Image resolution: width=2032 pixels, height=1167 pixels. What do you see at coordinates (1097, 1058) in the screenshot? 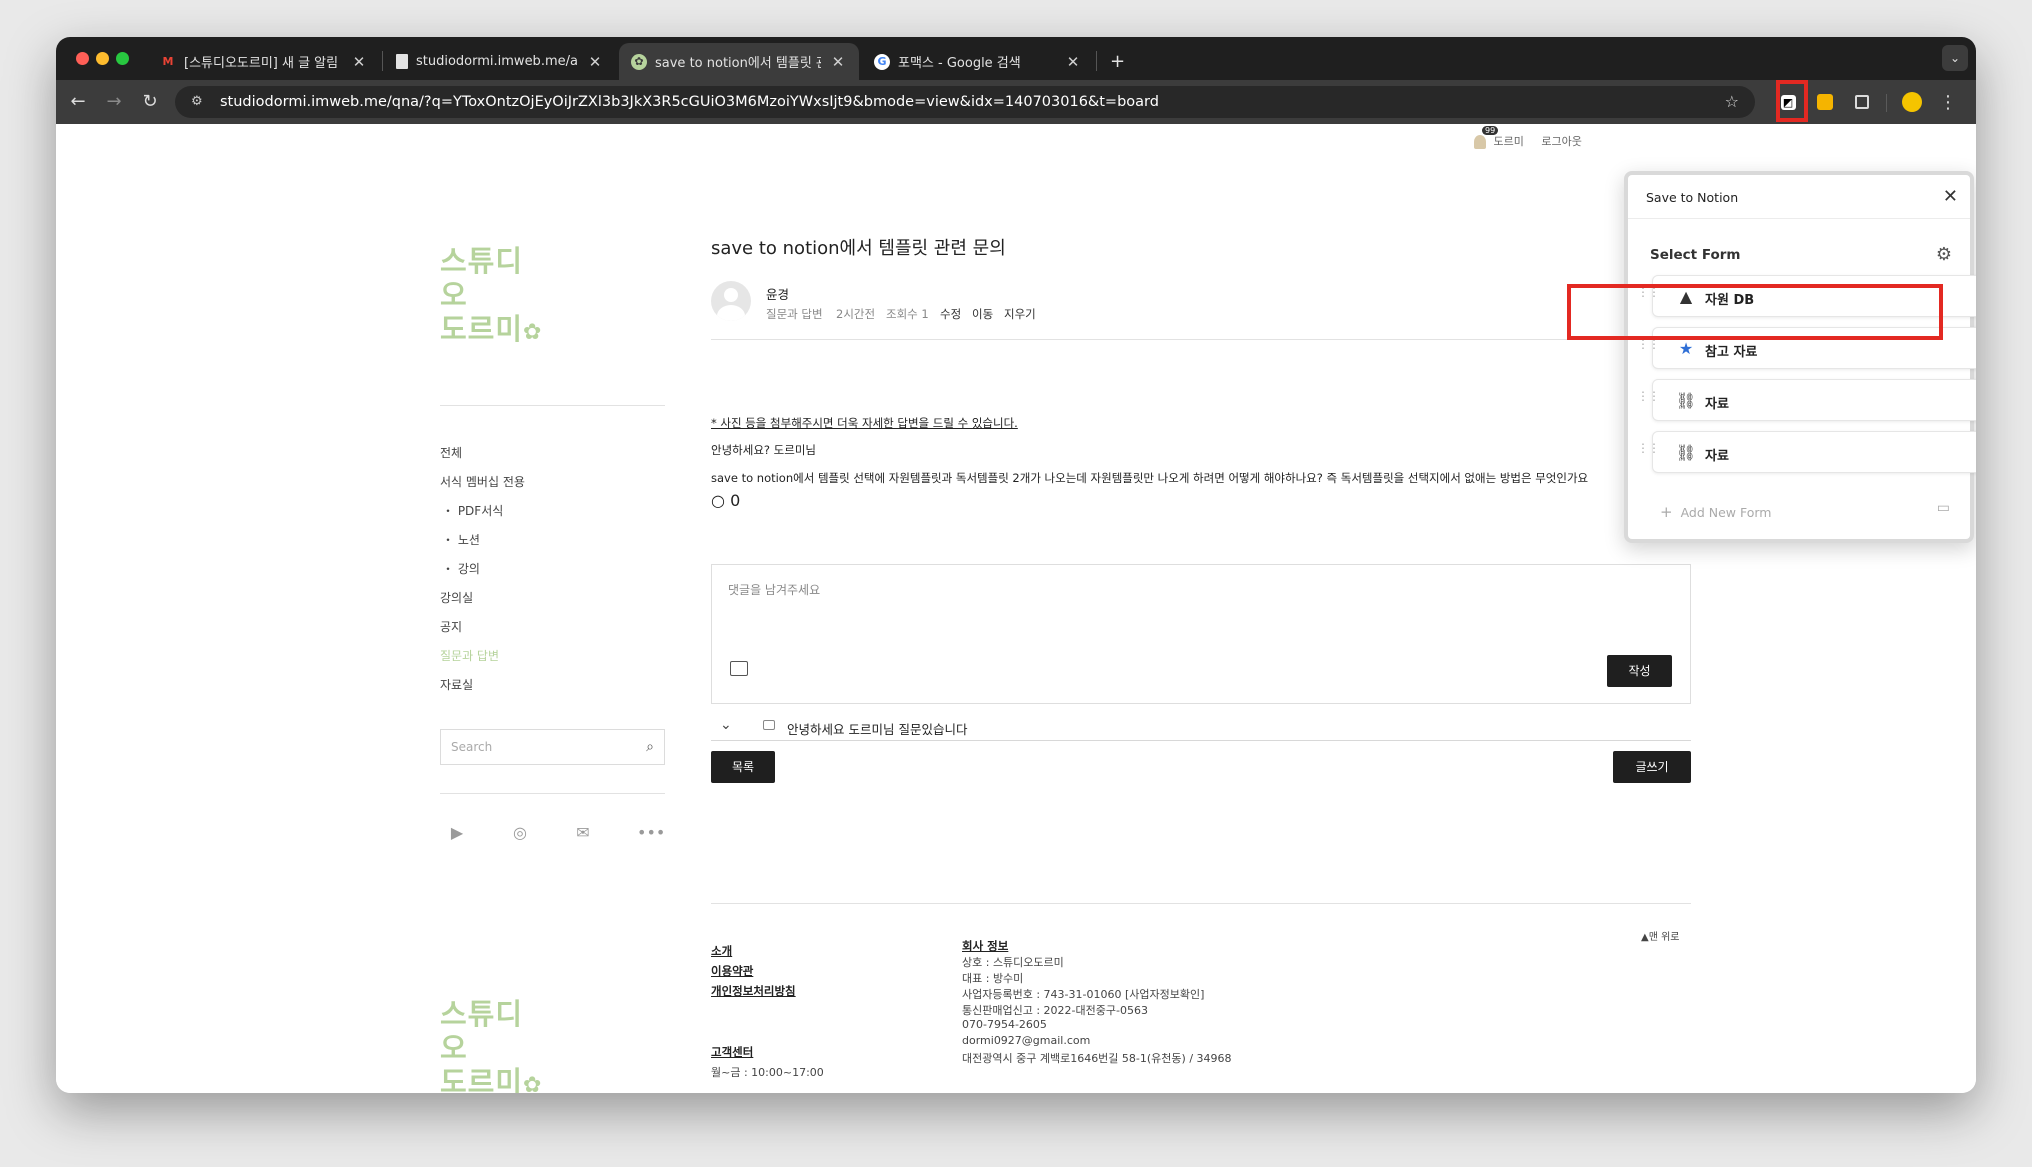
I see `footer-address: 대전광역시 중구 계백로1646번길 58-1(유천동) / 34968` at bounding box center [1097, 1058].